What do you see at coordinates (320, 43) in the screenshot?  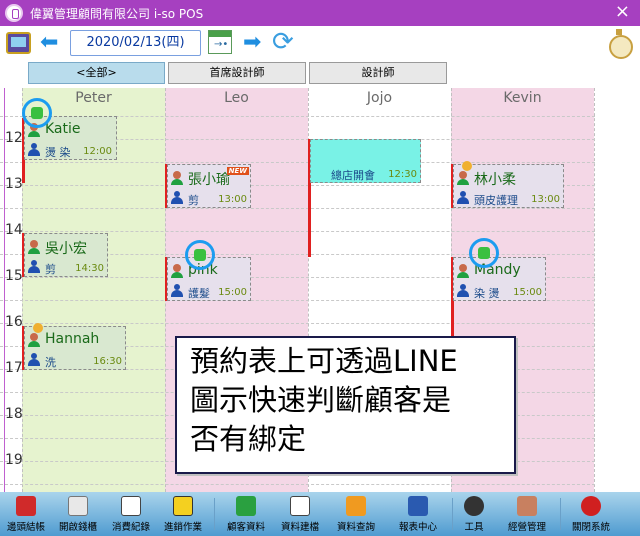 I see `toolbar: ⬅ 2020/02/13(四) →• ➡ ⟳` at bounding box center [320, 43].